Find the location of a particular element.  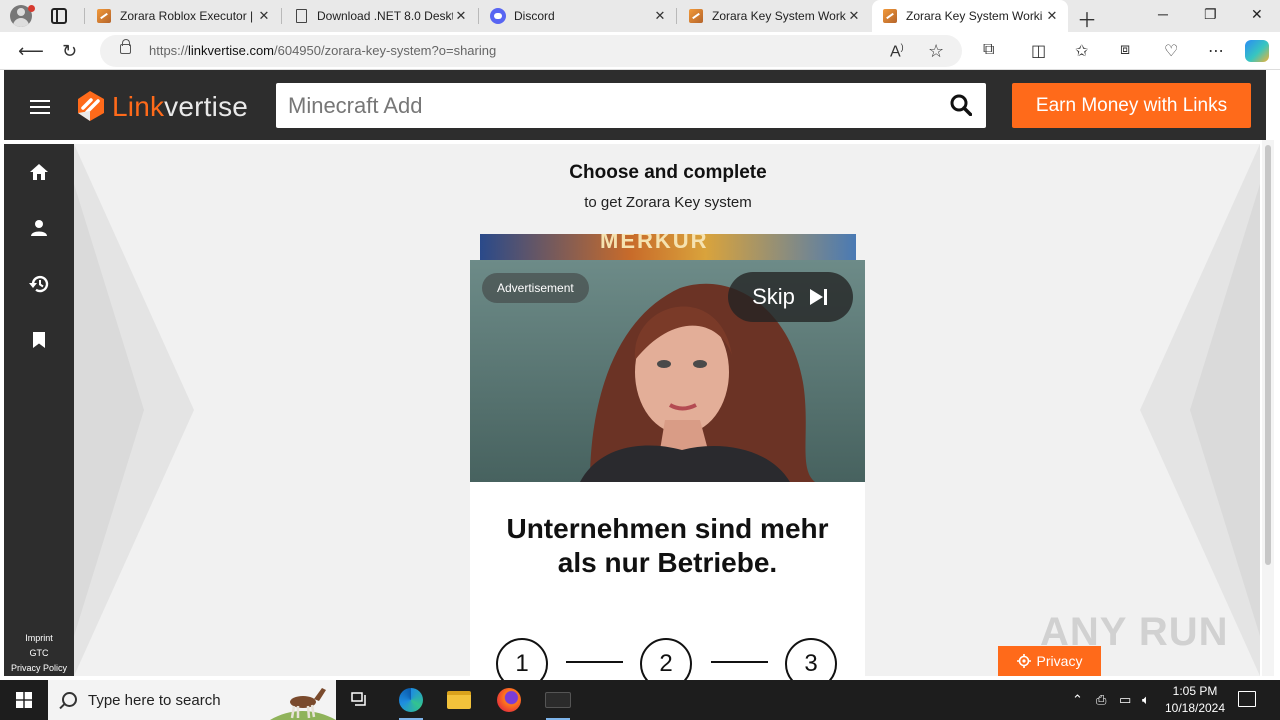

site-header: Linkvertise Earn Money with Links is located at coordinates (635, 105).